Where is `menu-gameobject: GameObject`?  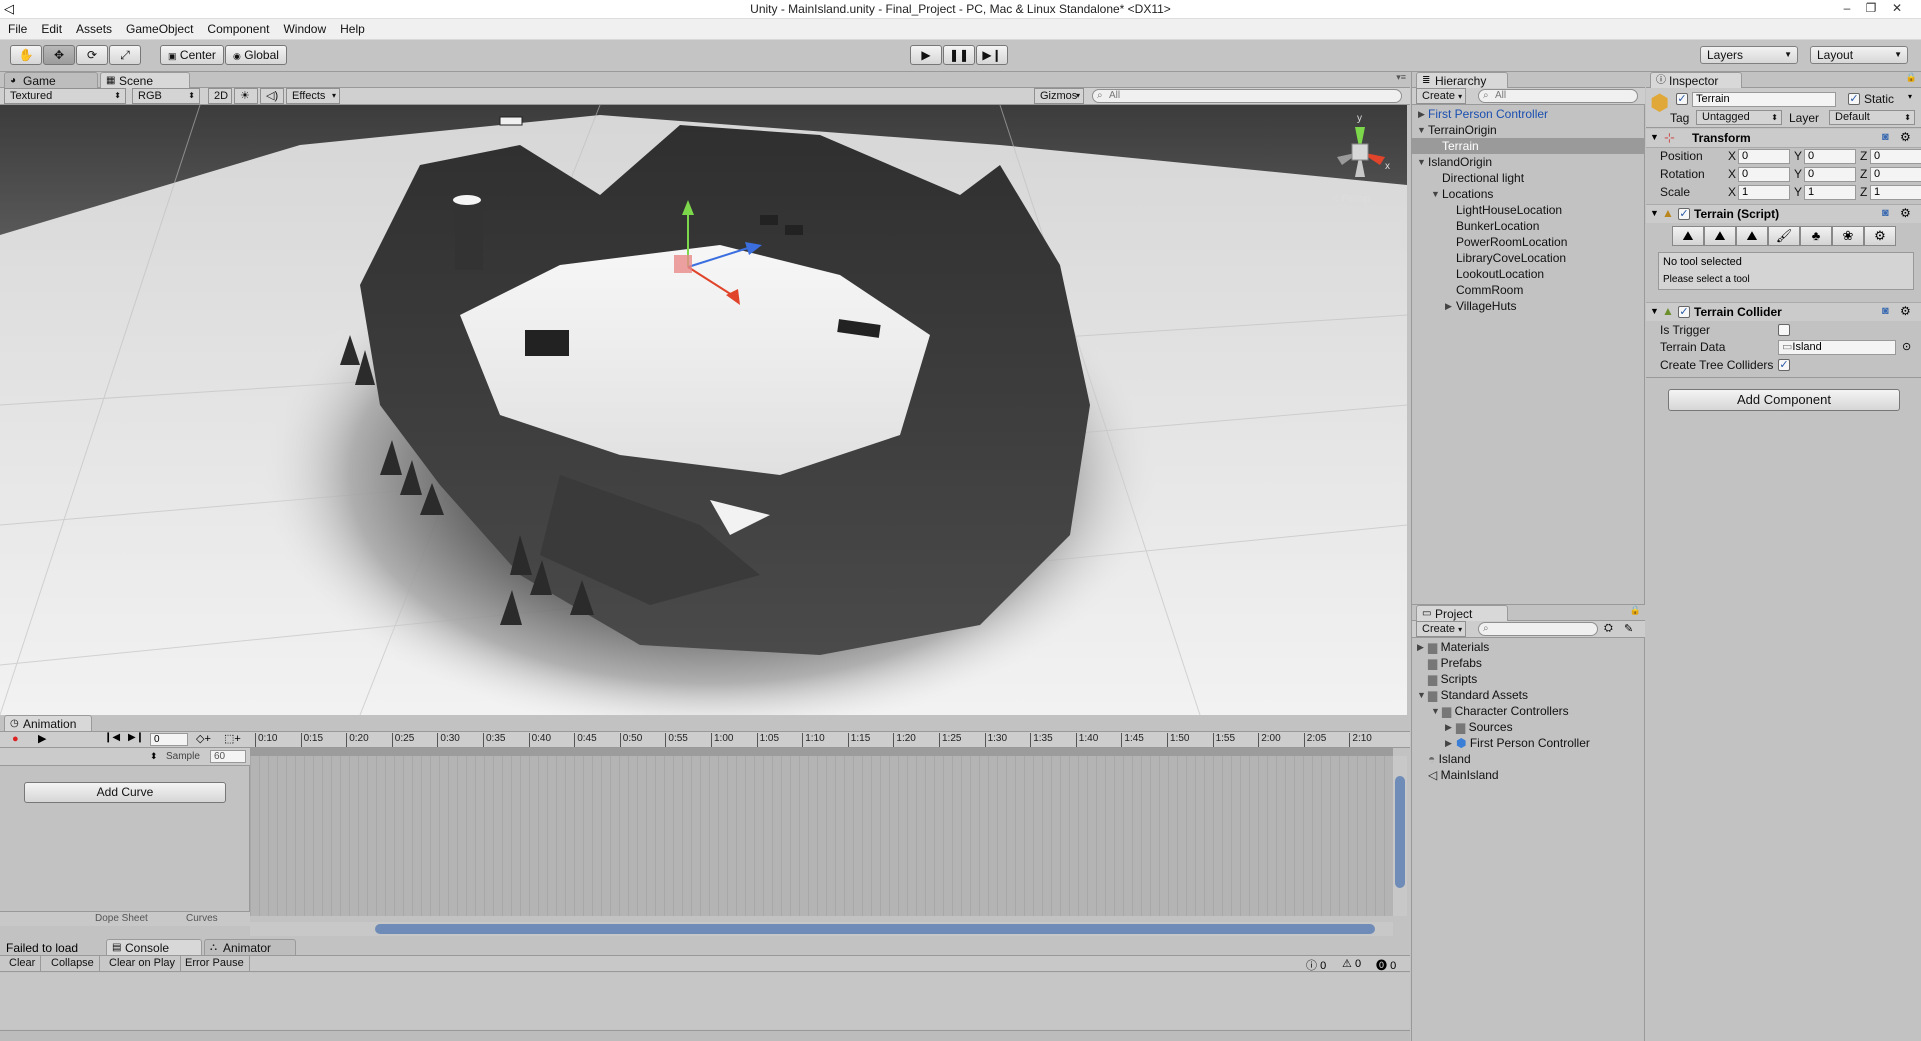 menu-gameobject: GameObject is located at coordinates (158, 29).